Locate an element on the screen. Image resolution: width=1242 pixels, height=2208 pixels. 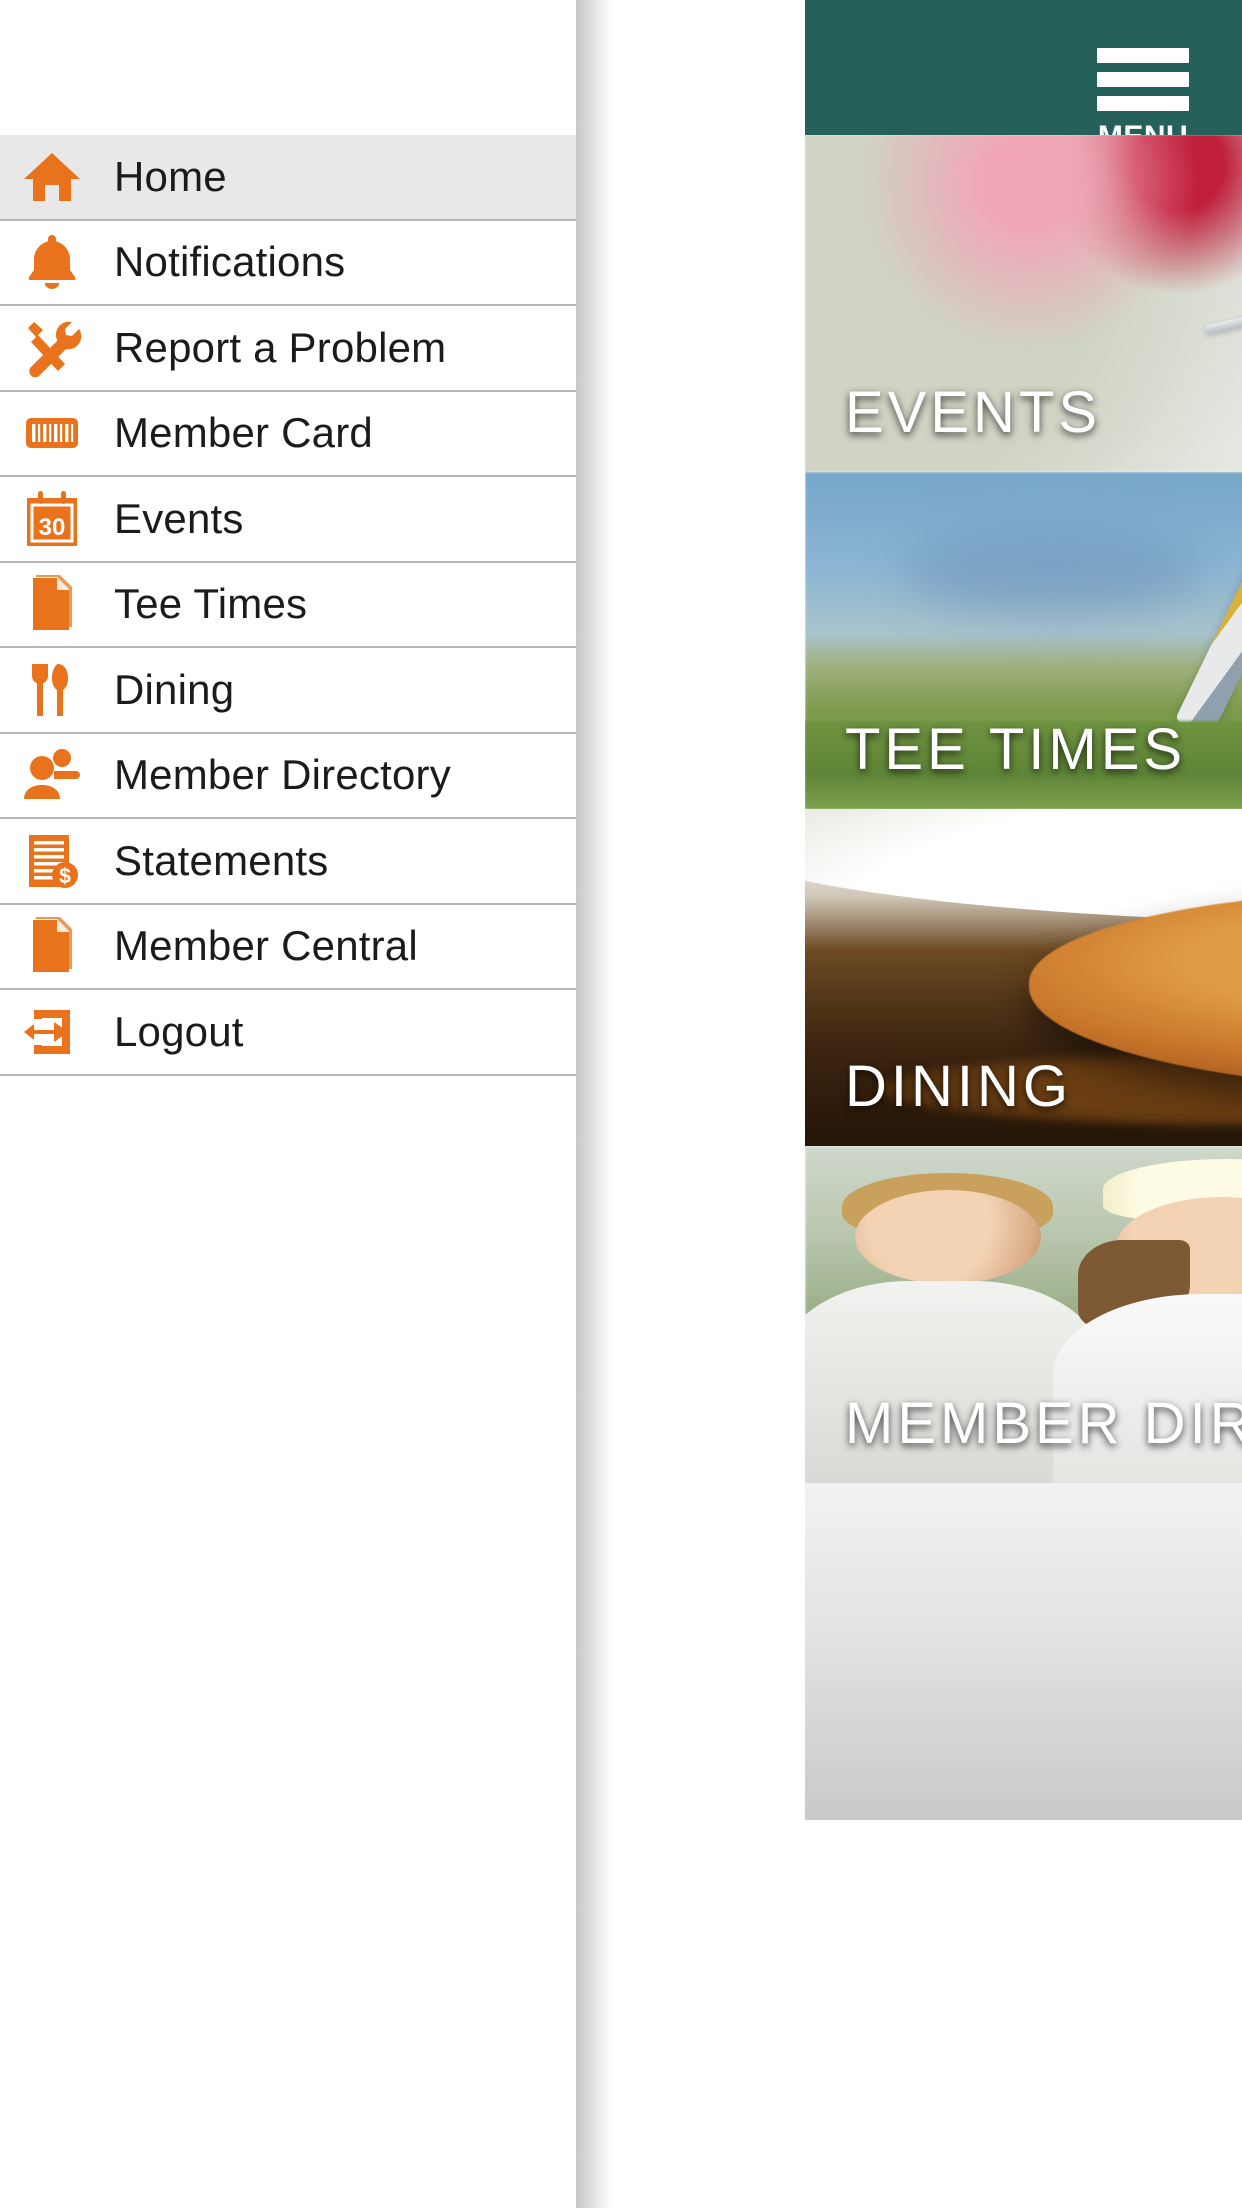
sidebar-item-tee-times: Tee Times is located at coordinates (288, 605).